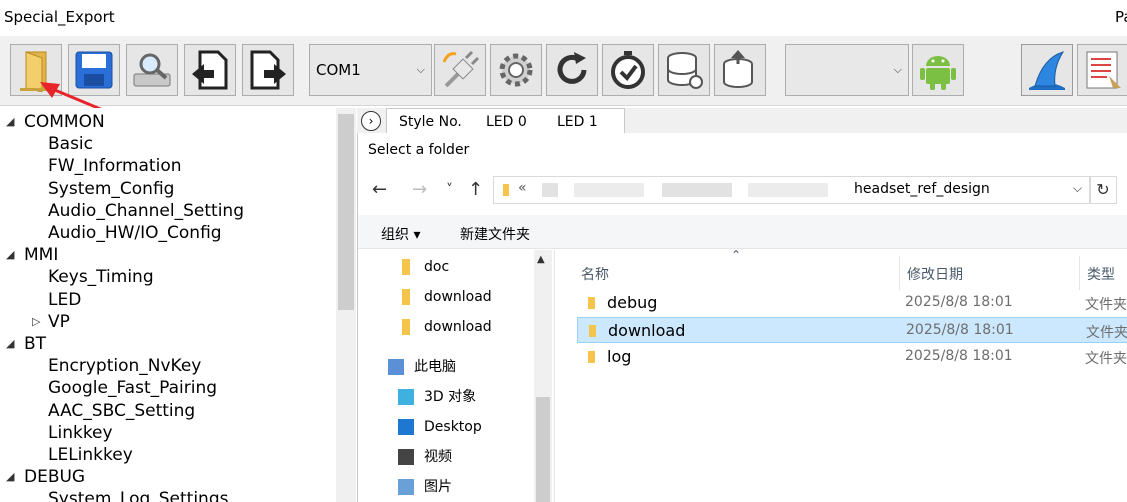  I want to click on refresh-button, so click(572, 70).